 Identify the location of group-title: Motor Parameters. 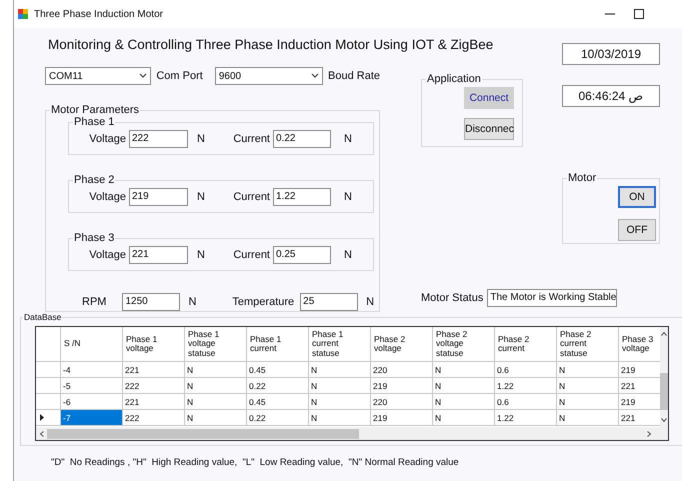
(95, 110).